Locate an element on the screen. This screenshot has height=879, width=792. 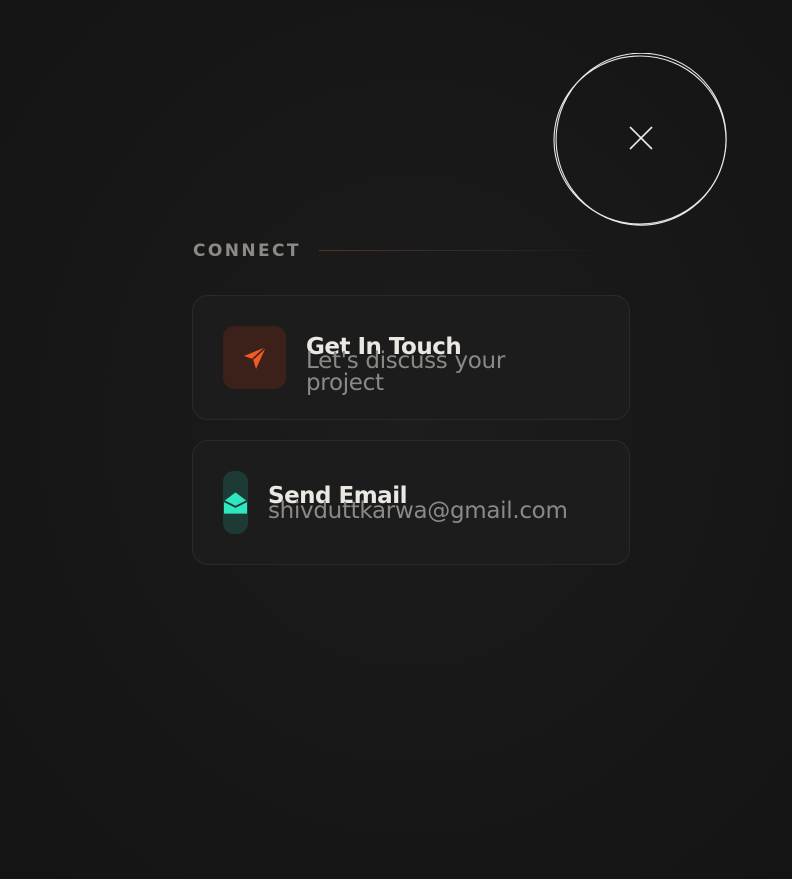
get-in-touch-subtitle: Let's discuss your project is located at coordinates (405, 372).